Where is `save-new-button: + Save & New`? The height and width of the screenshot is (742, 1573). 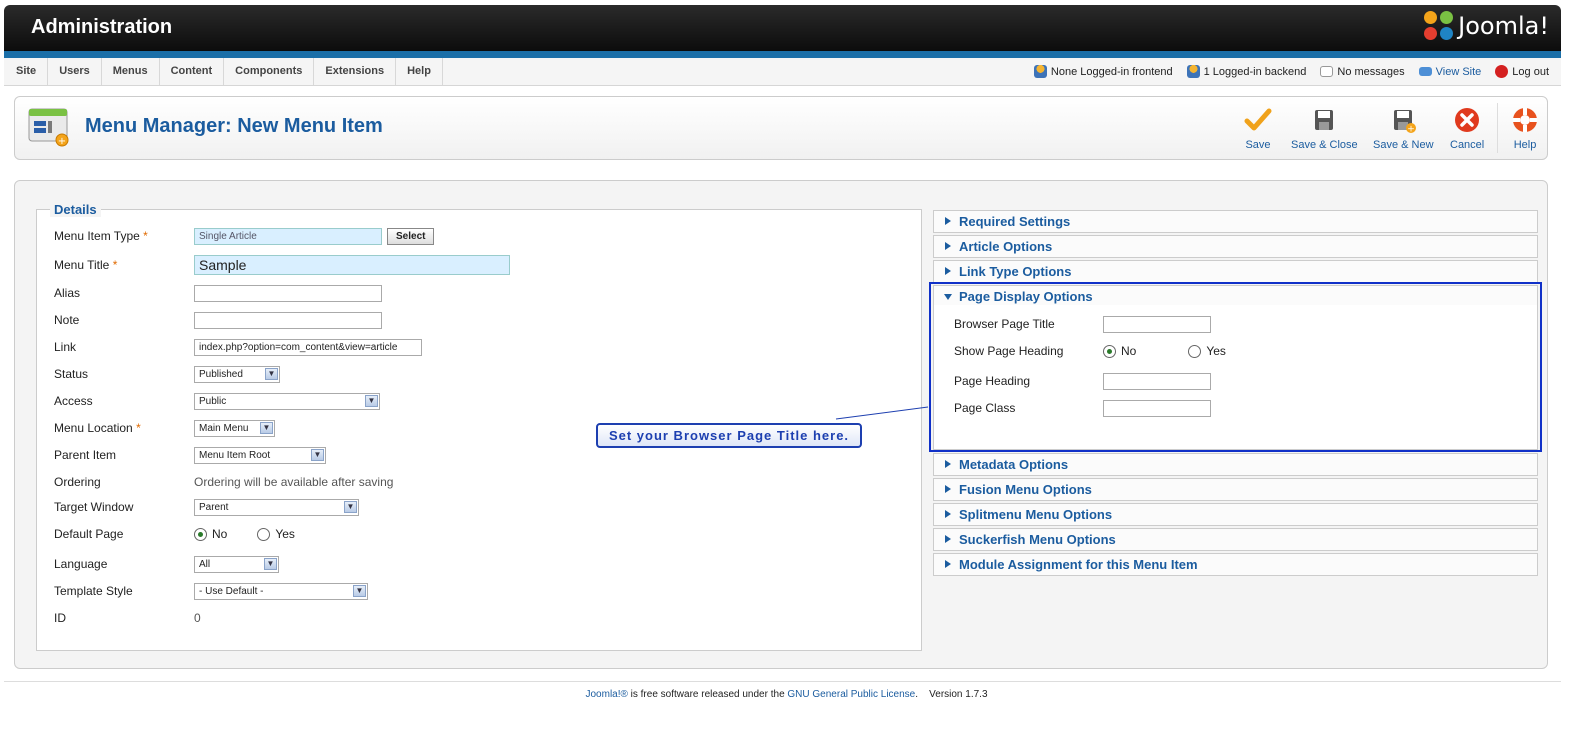
save-new-button: + Save & New is located at coordinates (1403, 129).